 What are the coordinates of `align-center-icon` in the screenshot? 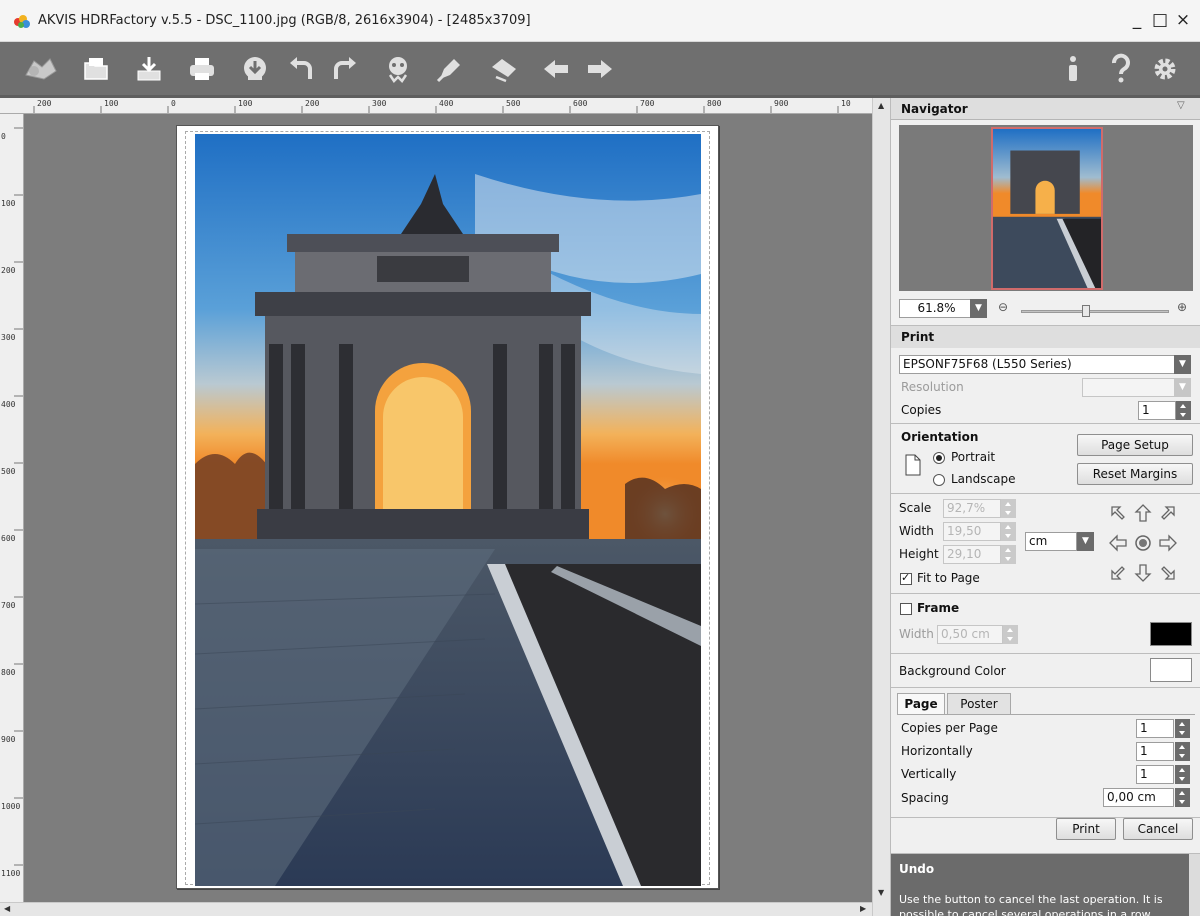 It's located at (1143, 543).